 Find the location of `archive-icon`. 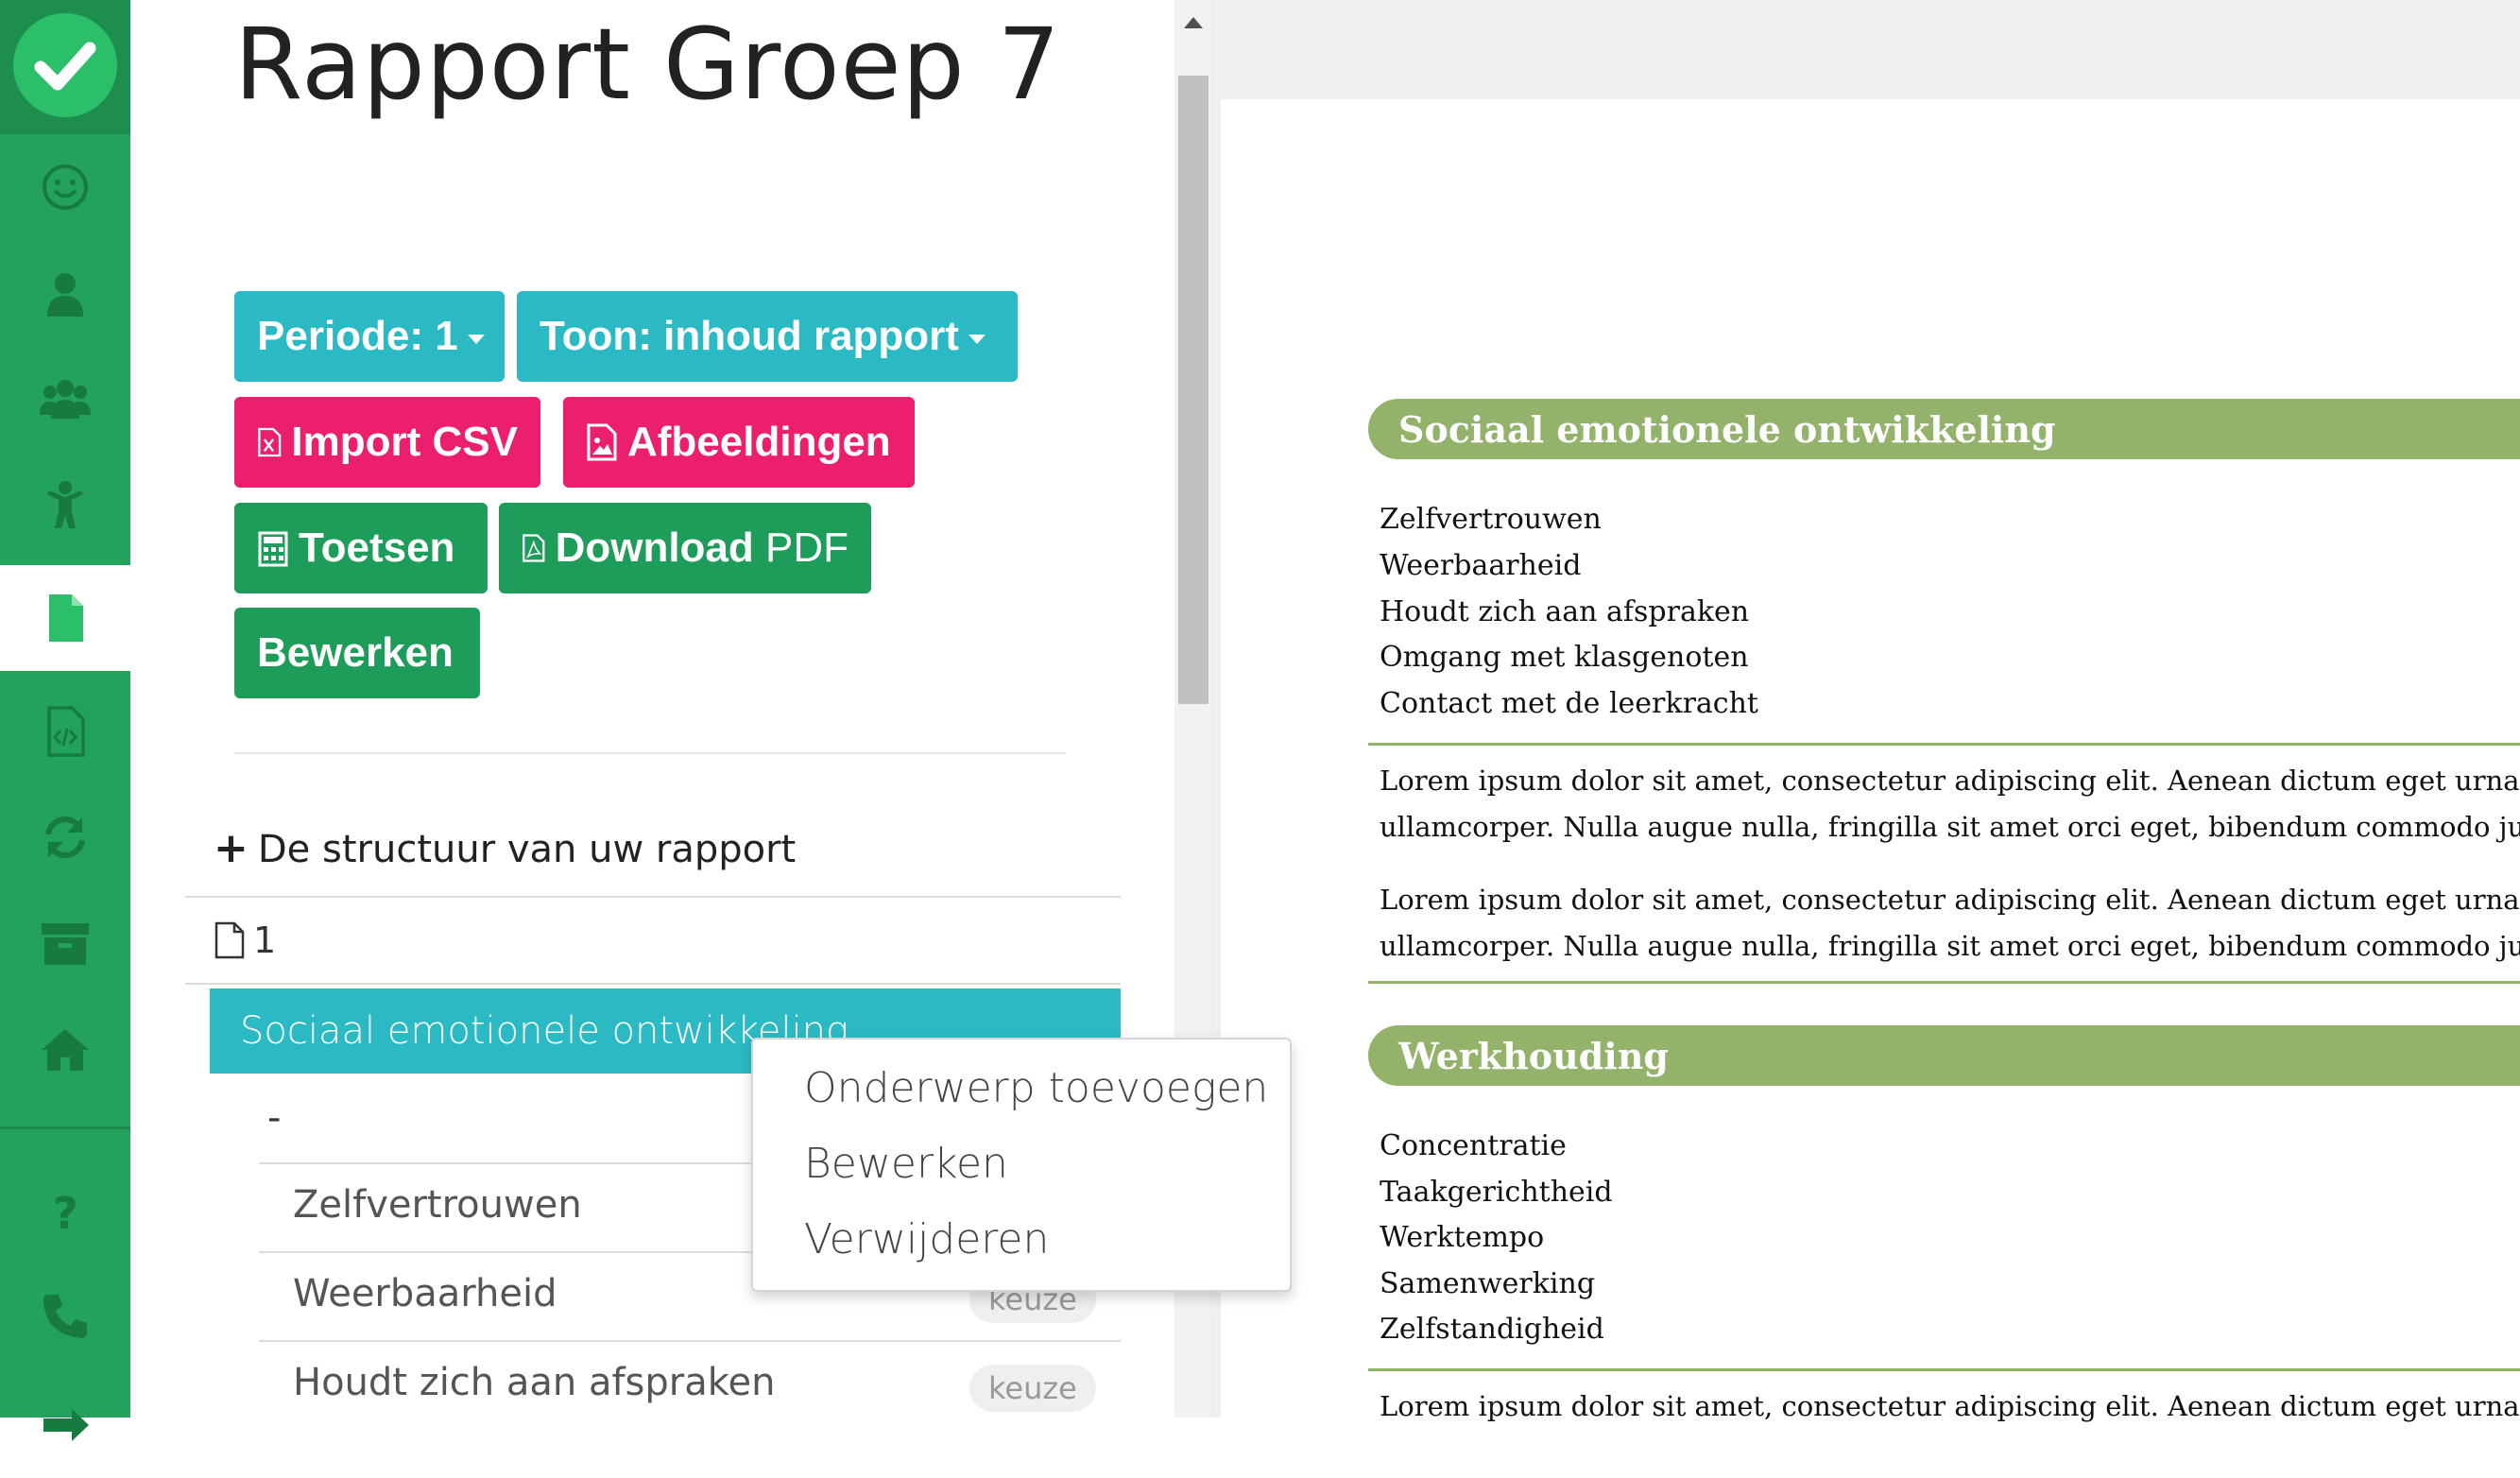

archive-icon is located at coordinates (65, 944).